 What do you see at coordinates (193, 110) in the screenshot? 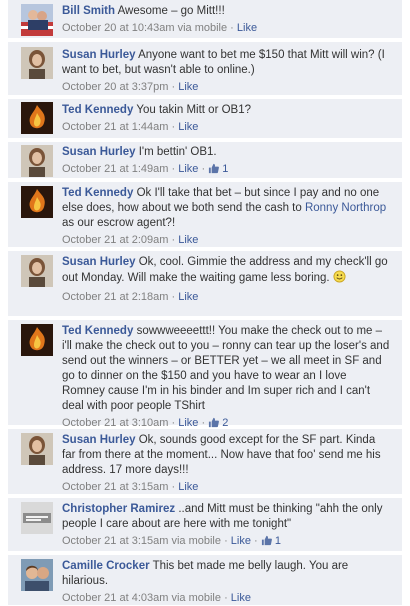
I see `comment-text: You takin Mitt or OB1?` at bounding box center [193, 110].